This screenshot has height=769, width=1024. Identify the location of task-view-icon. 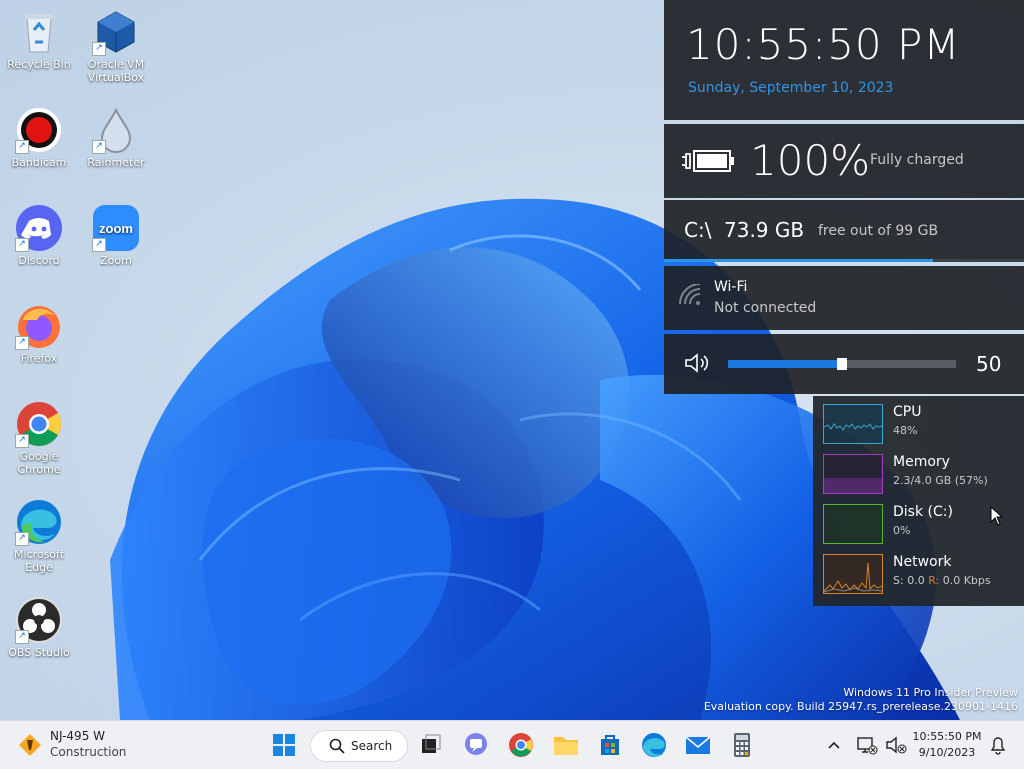
(431, 743).